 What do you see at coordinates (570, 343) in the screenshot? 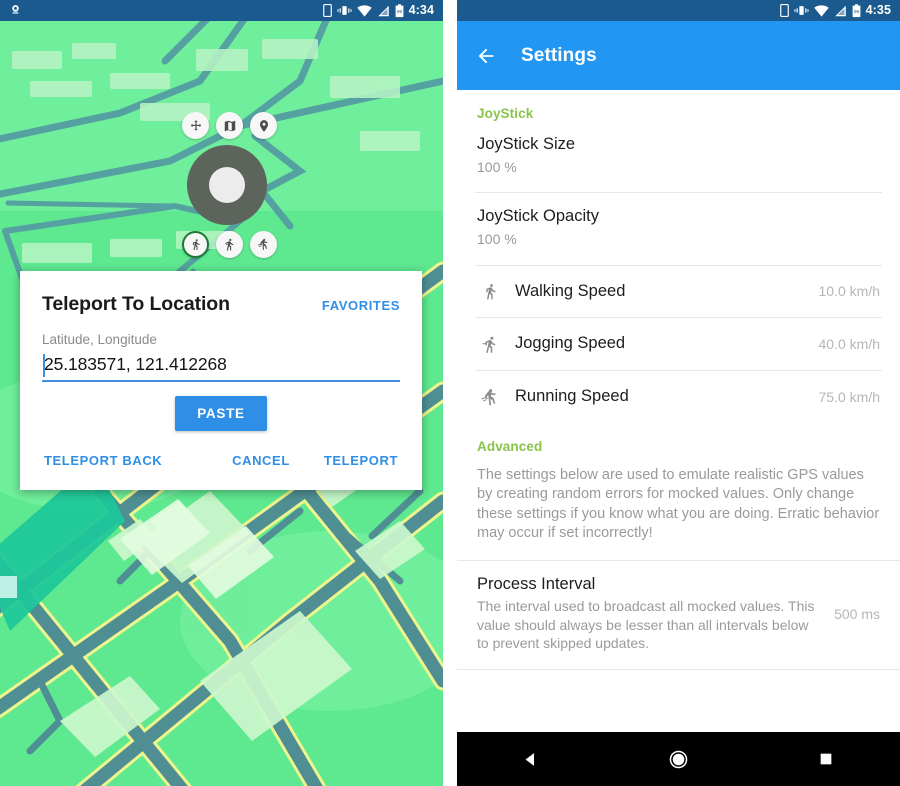
I see `pref-title: Jogging Speed` at bounding box center [570, 343].